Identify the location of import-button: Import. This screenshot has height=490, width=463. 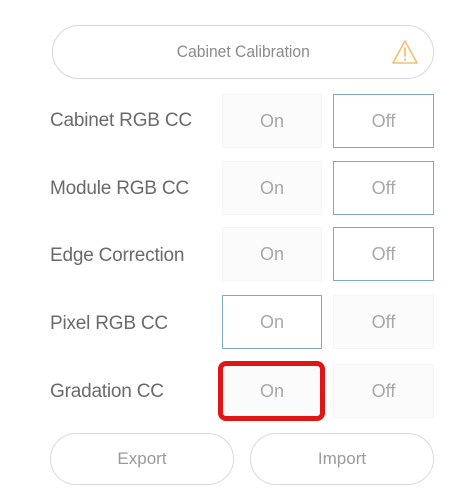
(342, 459).